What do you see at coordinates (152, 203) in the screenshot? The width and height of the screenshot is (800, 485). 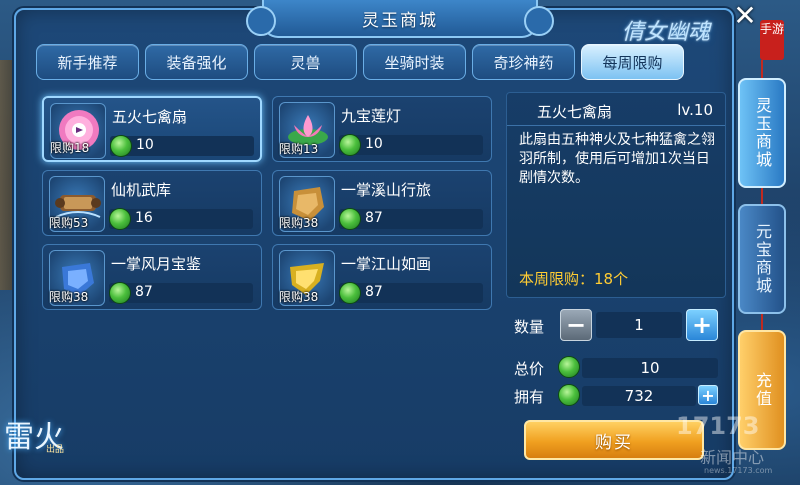 I see `item-card: 限购53 仙机武库 16` at bounding box center [152, 203].